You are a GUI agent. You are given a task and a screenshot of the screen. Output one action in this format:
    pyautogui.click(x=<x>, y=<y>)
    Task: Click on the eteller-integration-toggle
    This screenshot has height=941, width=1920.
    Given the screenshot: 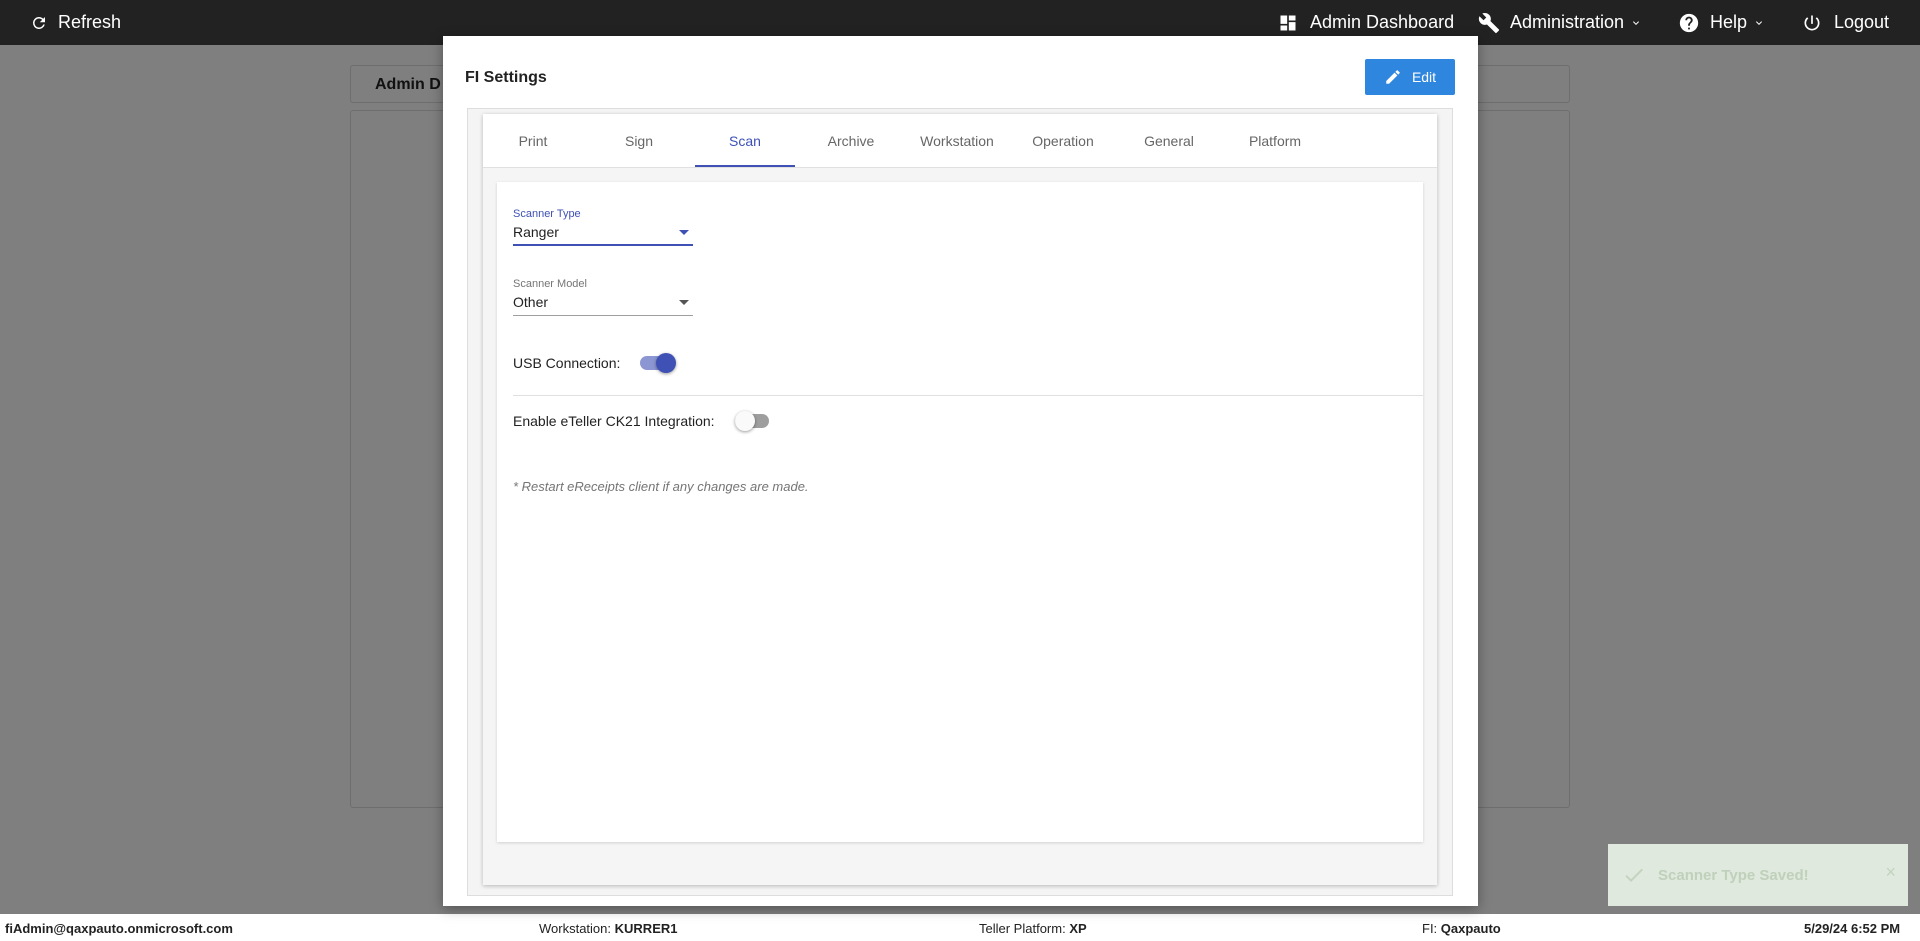 What is the action you would take?
    pyautogui.click(x=752, y=421)
    